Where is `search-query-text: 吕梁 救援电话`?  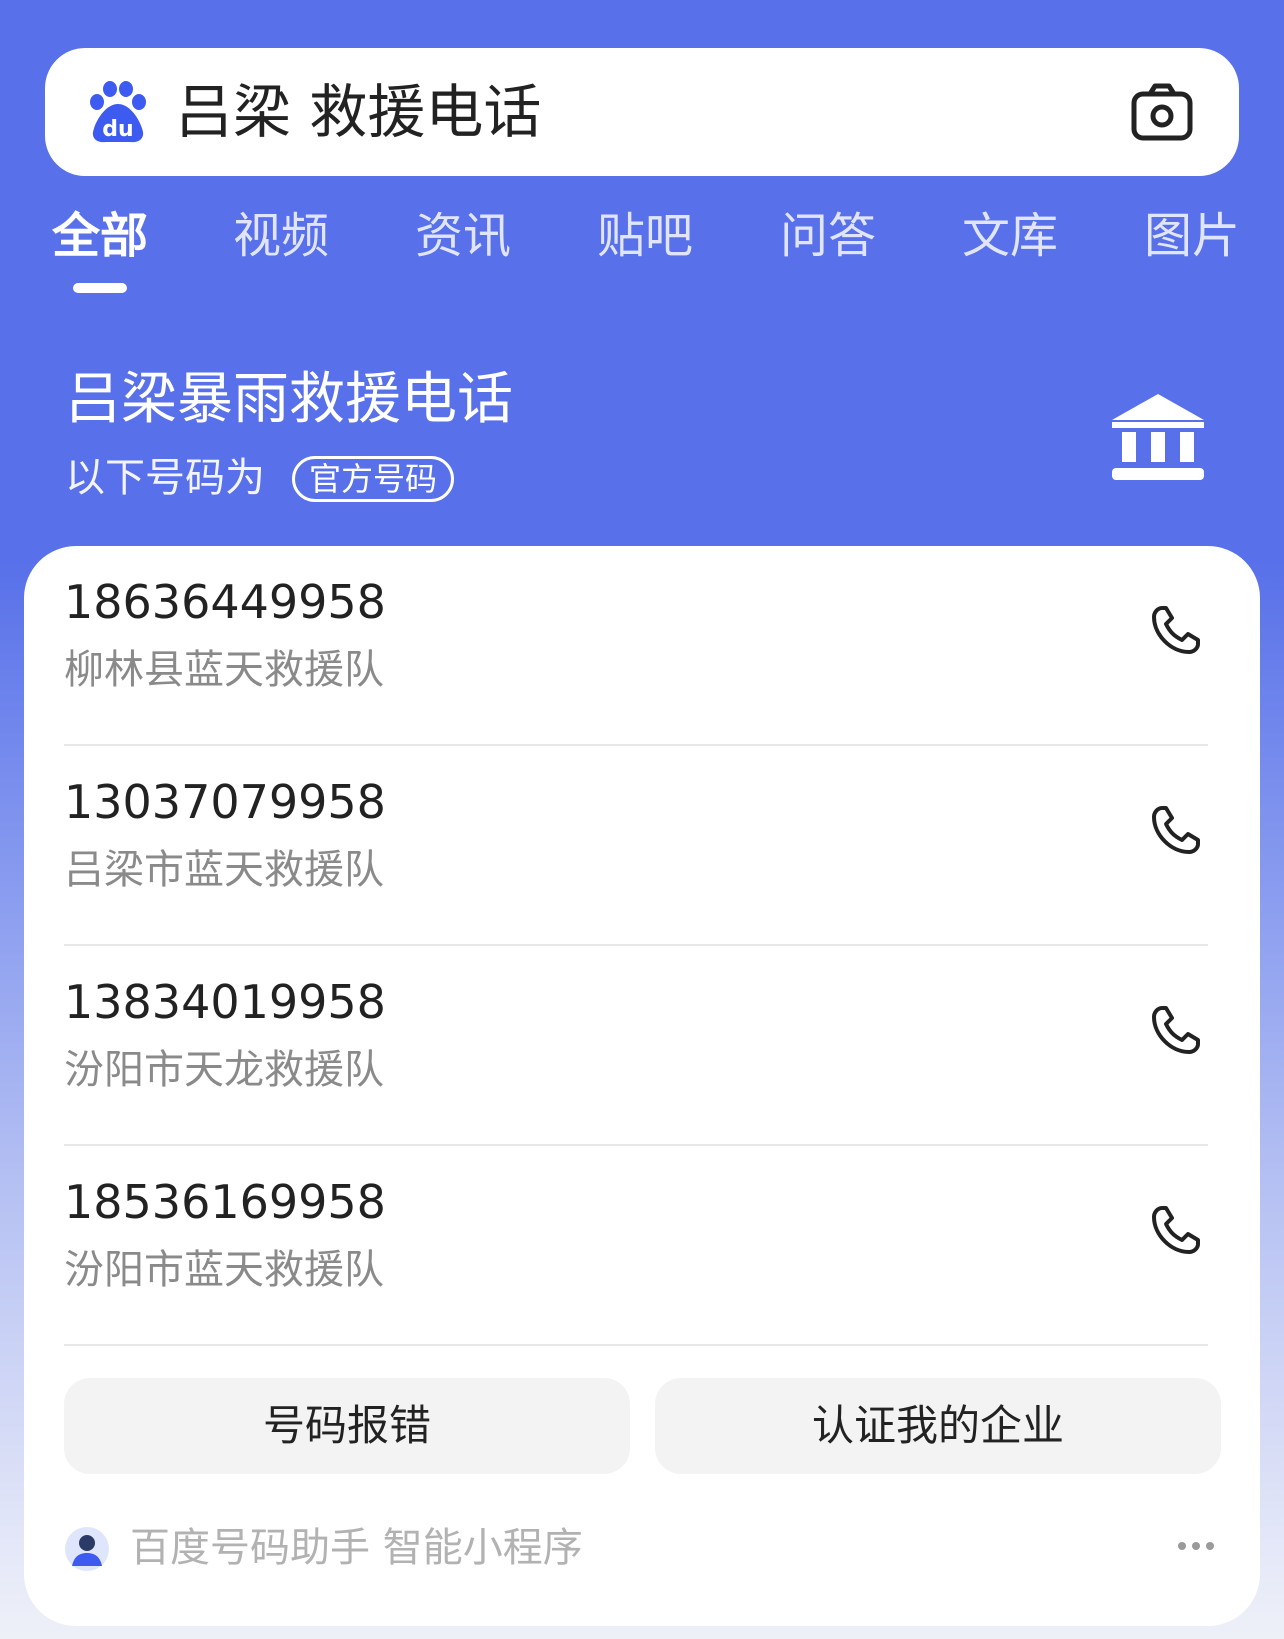 search-query-text: 吕梁 救援电话 is located at coordinates (358, 112).